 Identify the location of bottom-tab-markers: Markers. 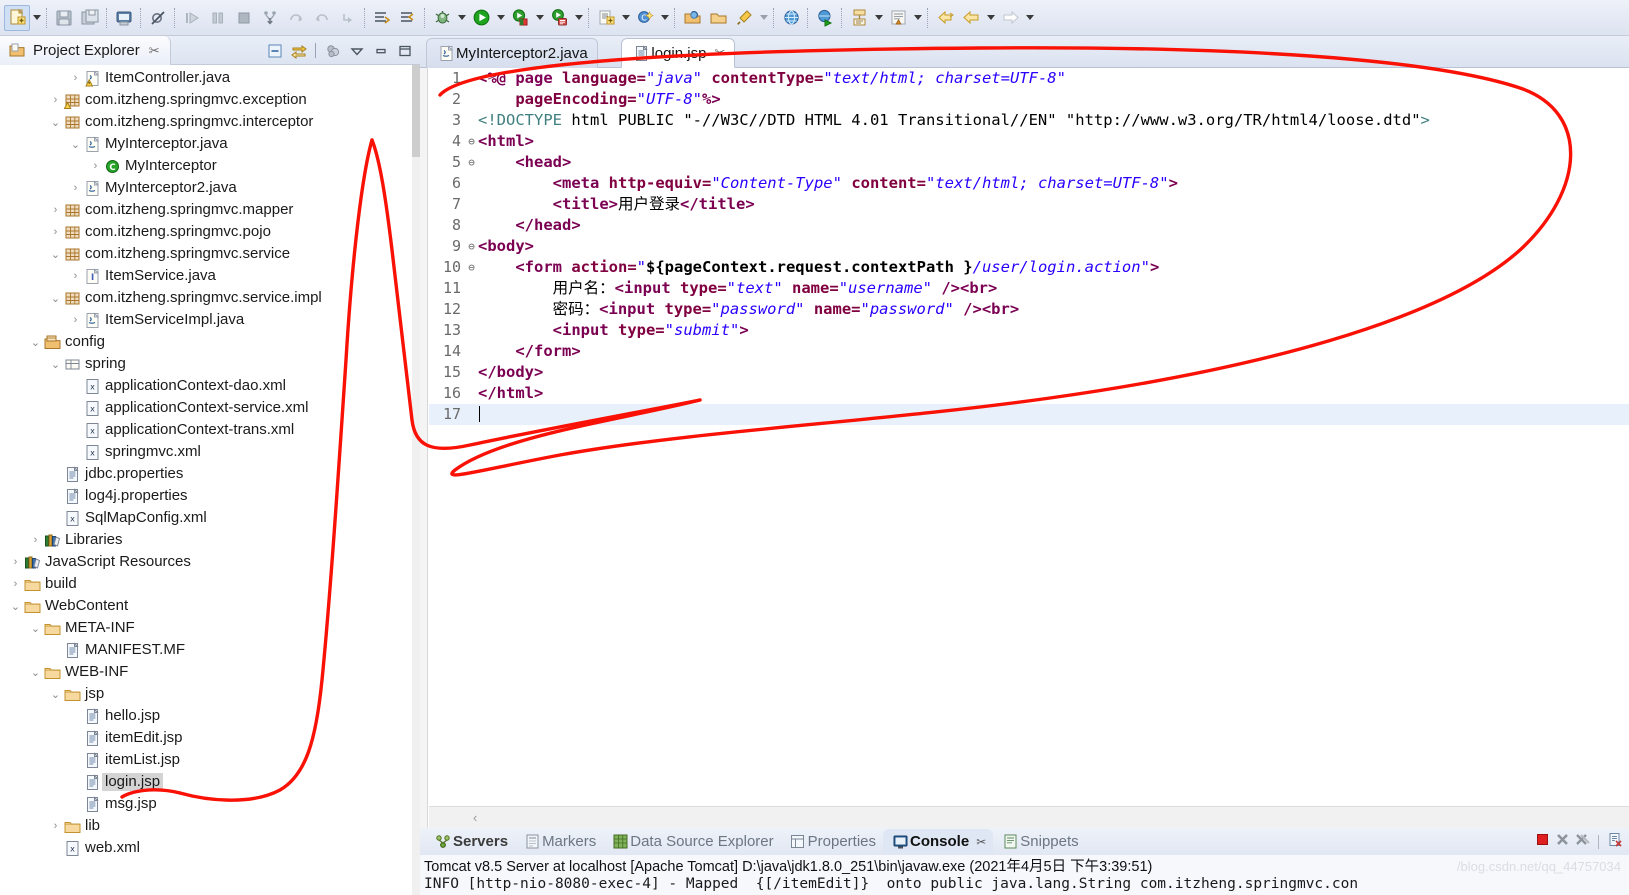
(559, 841).